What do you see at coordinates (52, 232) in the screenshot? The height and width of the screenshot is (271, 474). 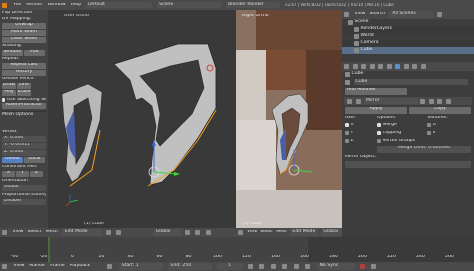 I see `mesh-menu: Mesh` at bounding box center [52, 232].